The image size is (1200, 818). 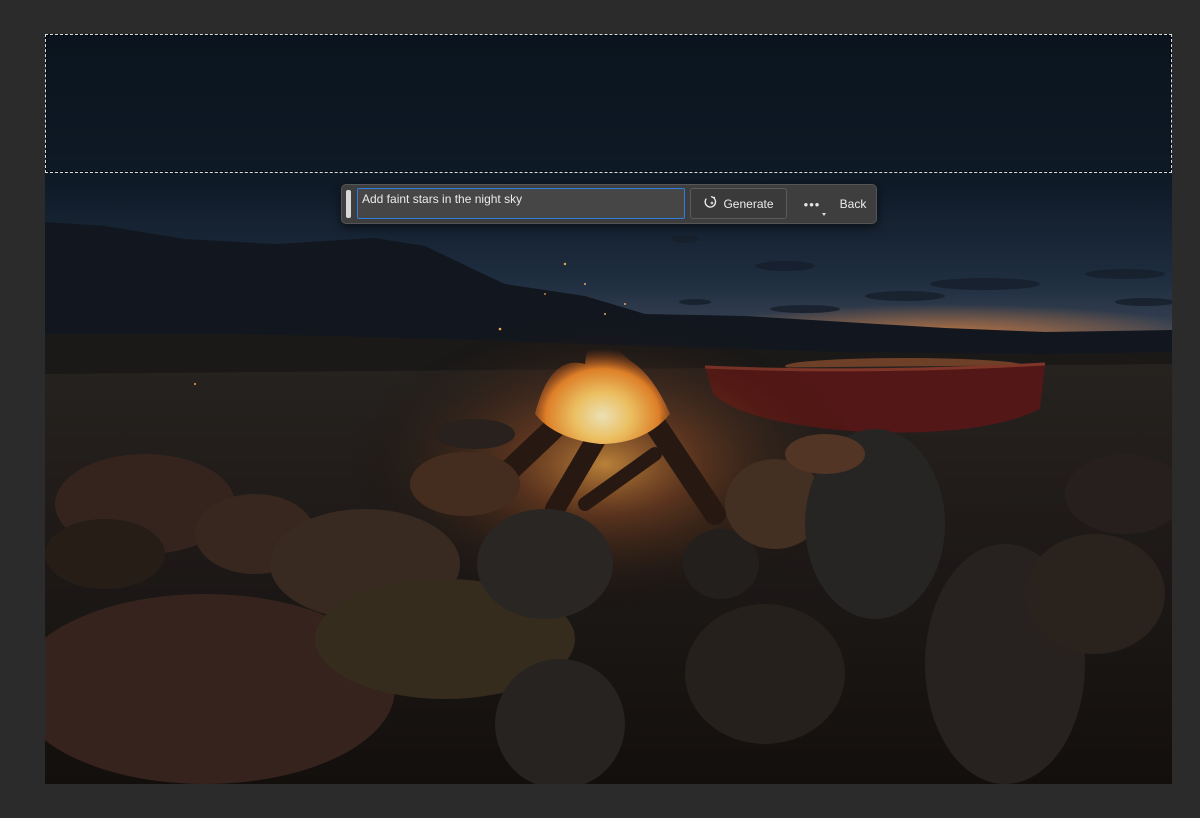 What do you see at coordinates (348, 204) in the screenshot?
I see `drag-handle` at bounding box center [348, 204].